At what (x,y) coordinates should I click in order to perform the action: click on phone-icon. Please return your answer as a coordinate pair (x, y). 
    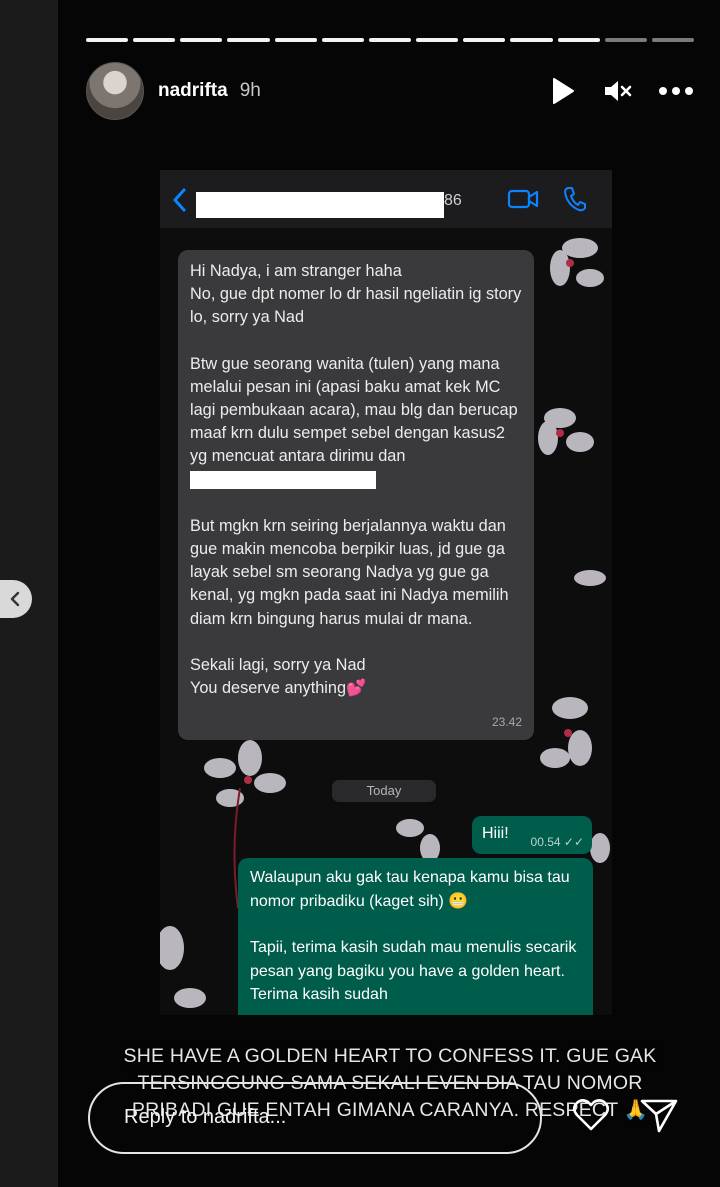
    Looking at the image, I should click on (575, 199).